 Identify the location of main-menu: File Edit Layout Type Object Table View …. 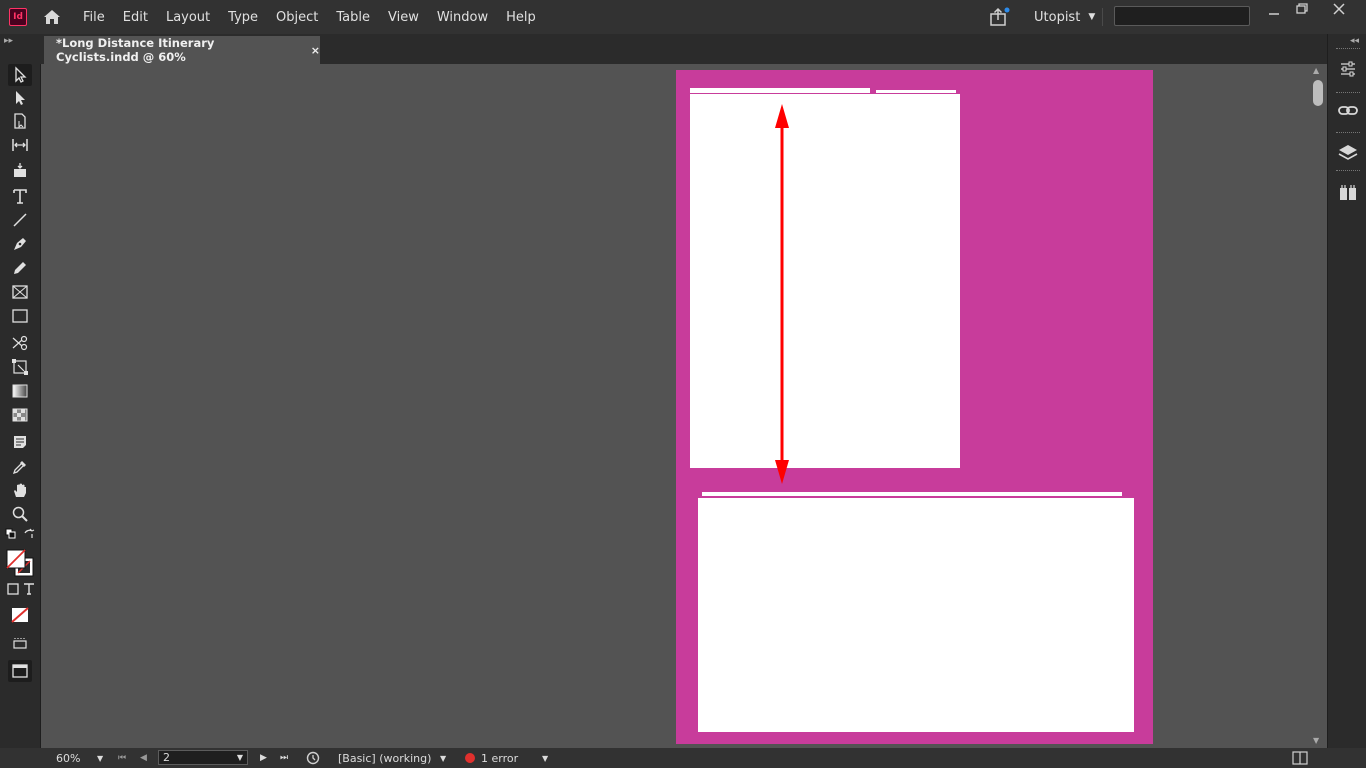
(309, 17).